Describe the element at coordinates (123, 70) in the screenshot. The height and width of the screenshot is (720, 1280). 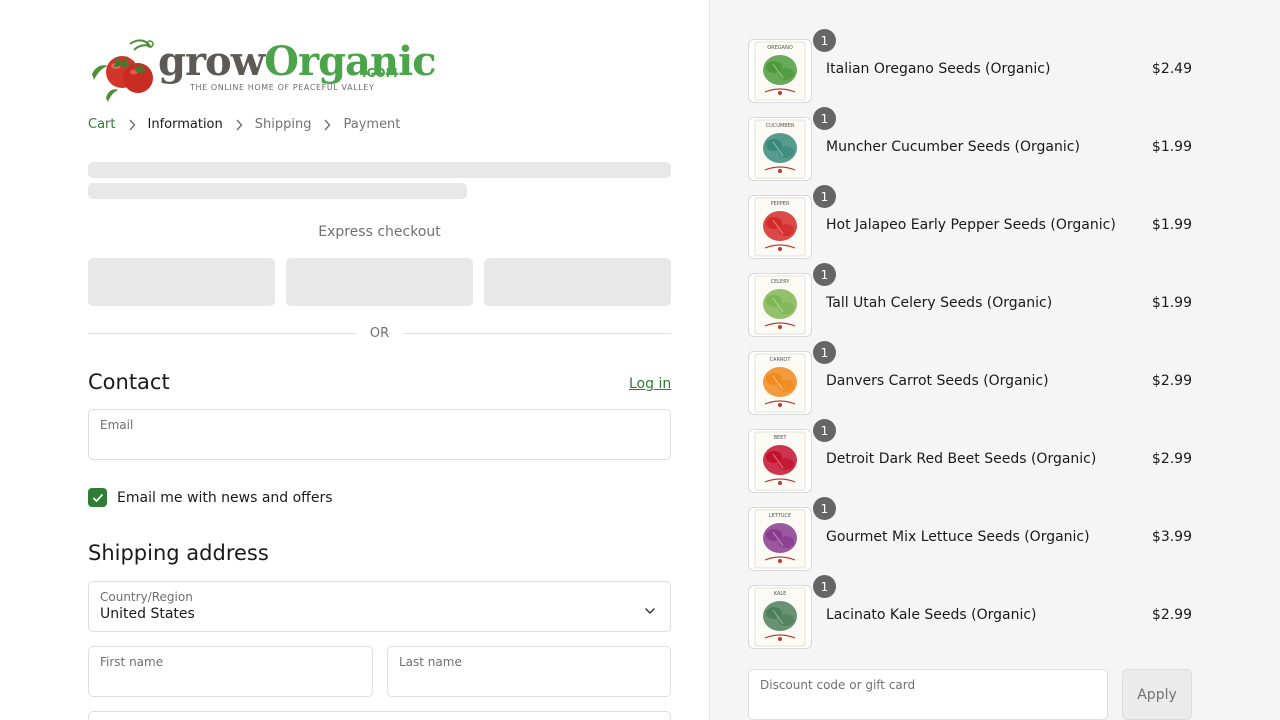
I see `tomato-icon` at that location.